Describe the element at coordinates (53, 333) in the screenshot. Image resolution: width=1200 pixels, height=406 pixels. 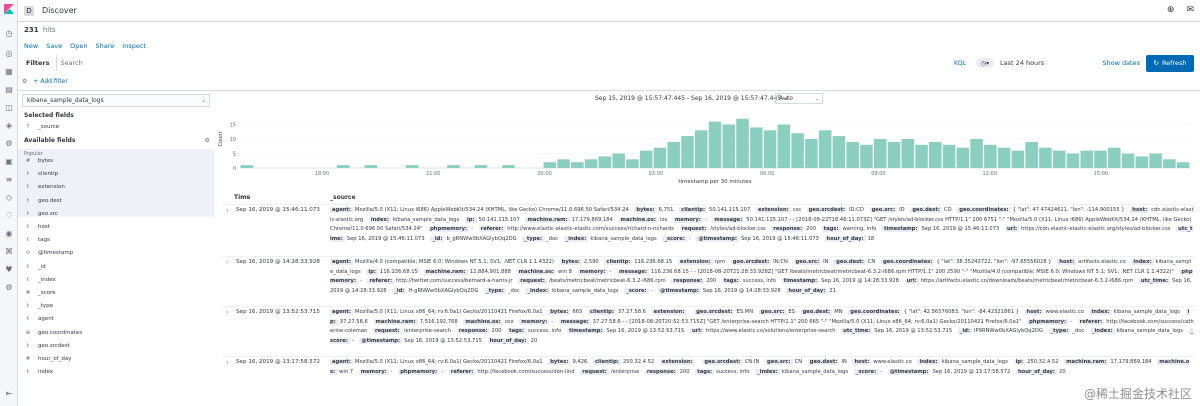
I see `field-item: ⊕ geo.coordinates` at that location.